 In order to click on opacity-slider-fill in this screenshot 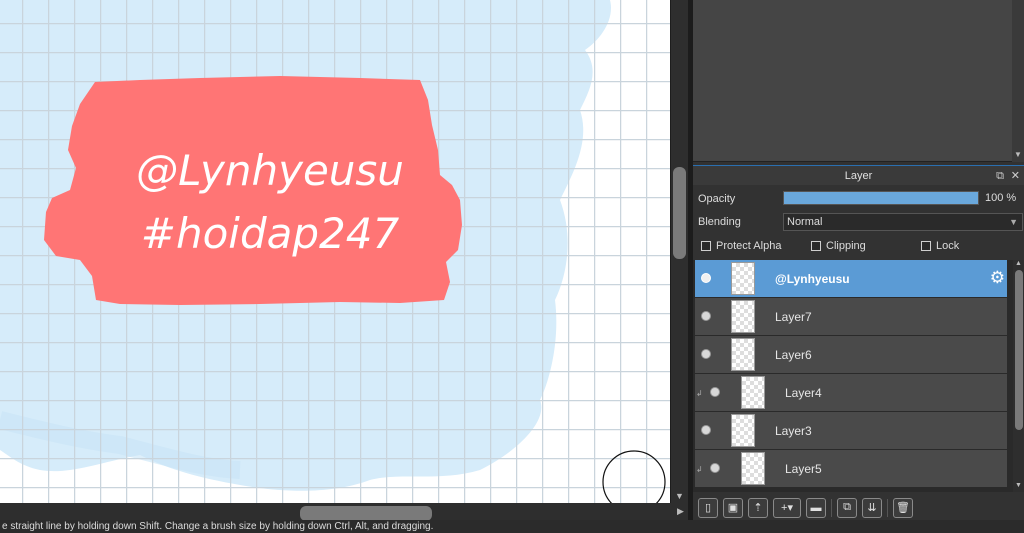, I will do `click(881, 198)`.